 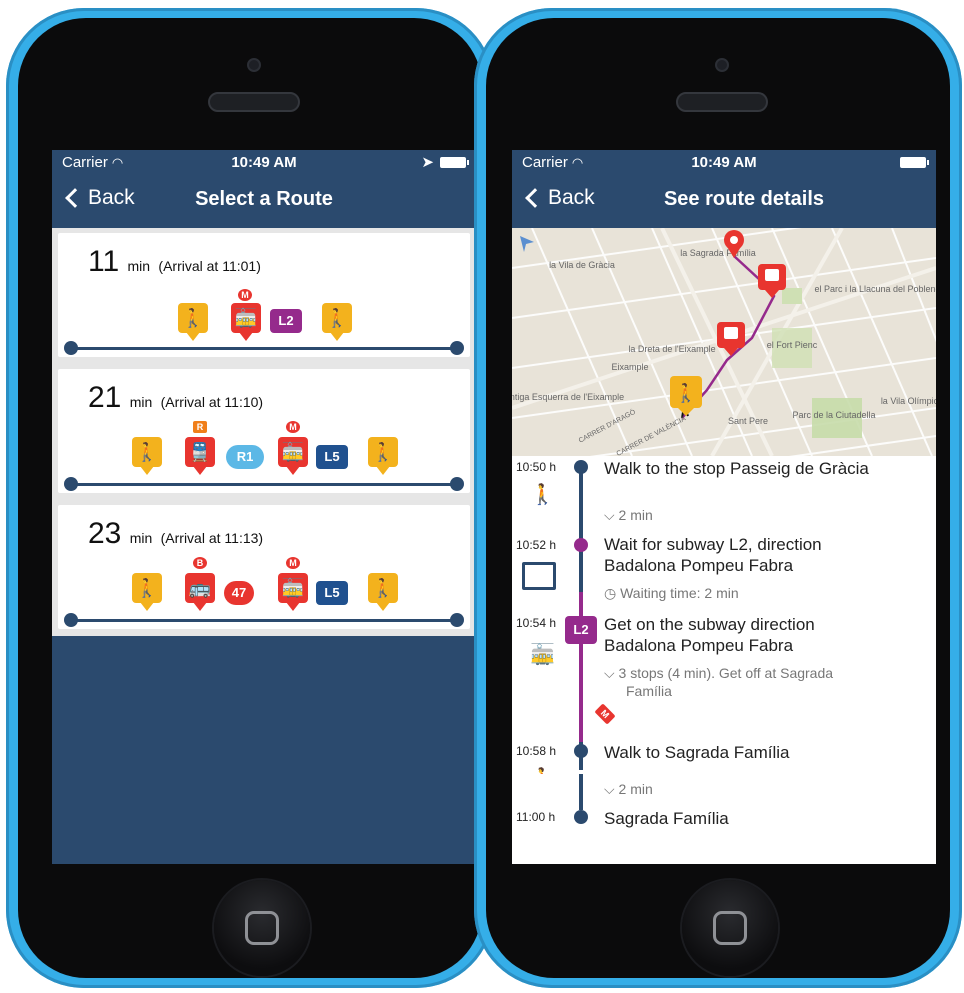 What do you see at coordinates (104, 261) in the screenshot?
I see `route-minutes: 11` at bounding box center [104, 261].